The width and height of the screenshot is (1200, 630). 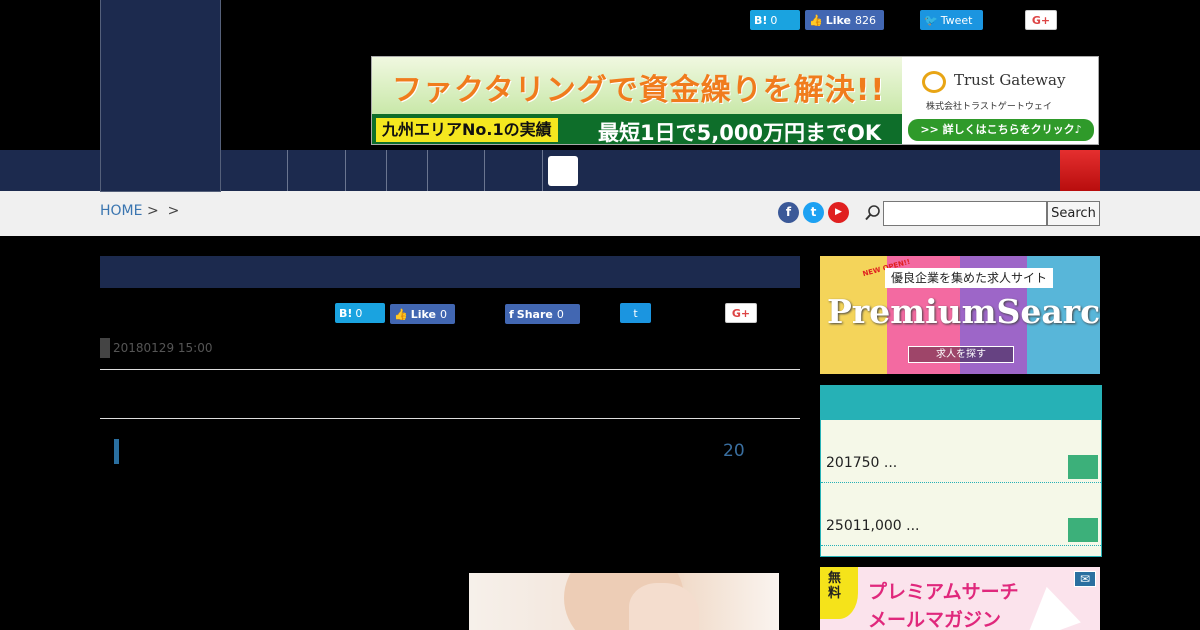 What do you see at coordinates (121, 211) in the screenshot?
I see `breadcrumb-home-link: HOME` at bounding box center [121, 211].